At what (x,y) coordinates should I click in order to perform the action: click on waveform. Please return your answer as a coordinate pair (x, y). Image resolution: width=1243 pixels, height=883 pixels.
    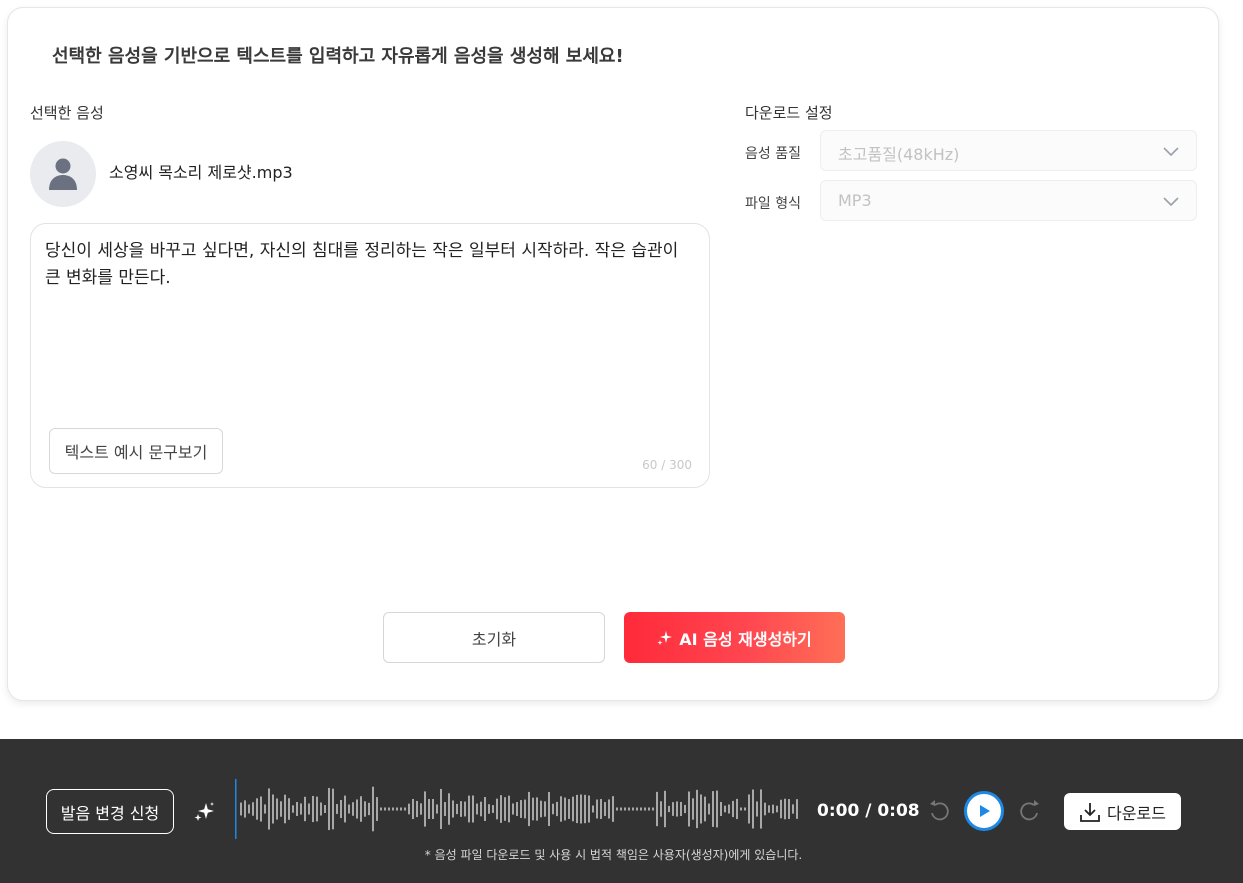
    Looking at the image, I should click on (517, 809).